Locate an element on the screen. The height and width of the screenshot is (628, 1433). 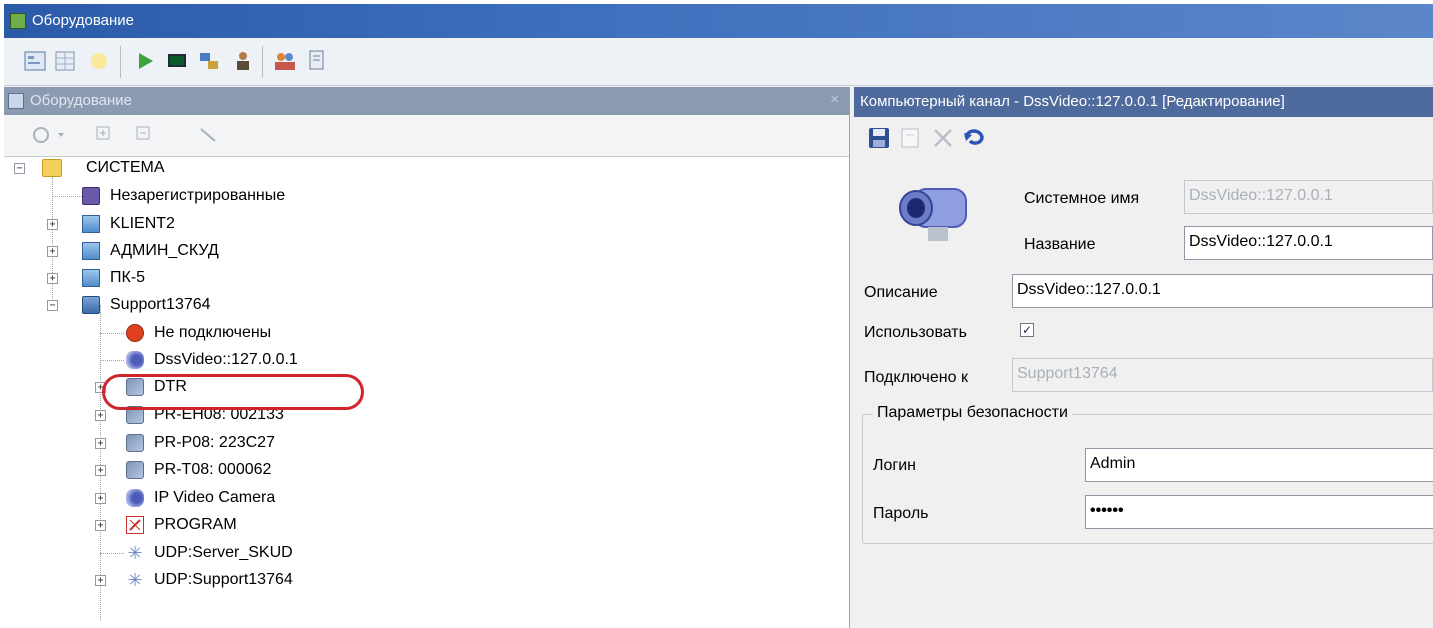
grid-icon is located at coordinates (65, 61).